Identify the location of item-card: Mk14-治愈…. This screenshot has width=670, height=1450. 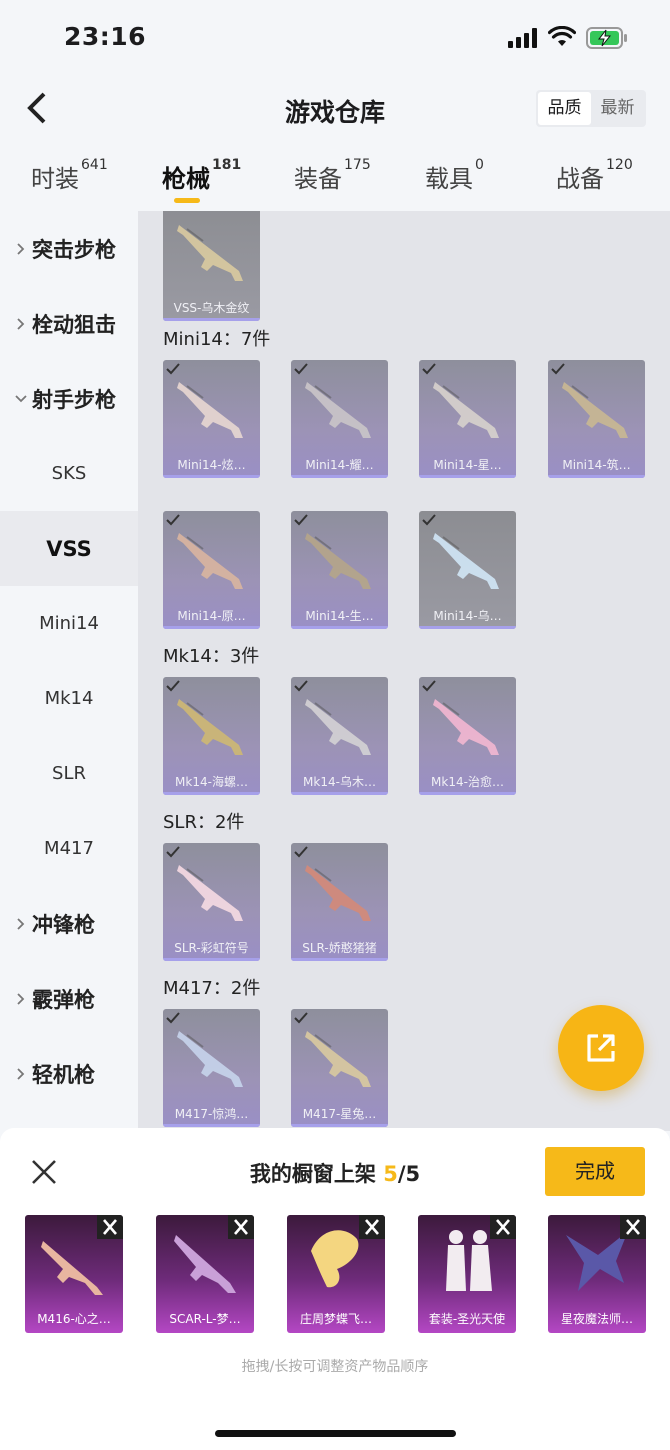
(467, 736).